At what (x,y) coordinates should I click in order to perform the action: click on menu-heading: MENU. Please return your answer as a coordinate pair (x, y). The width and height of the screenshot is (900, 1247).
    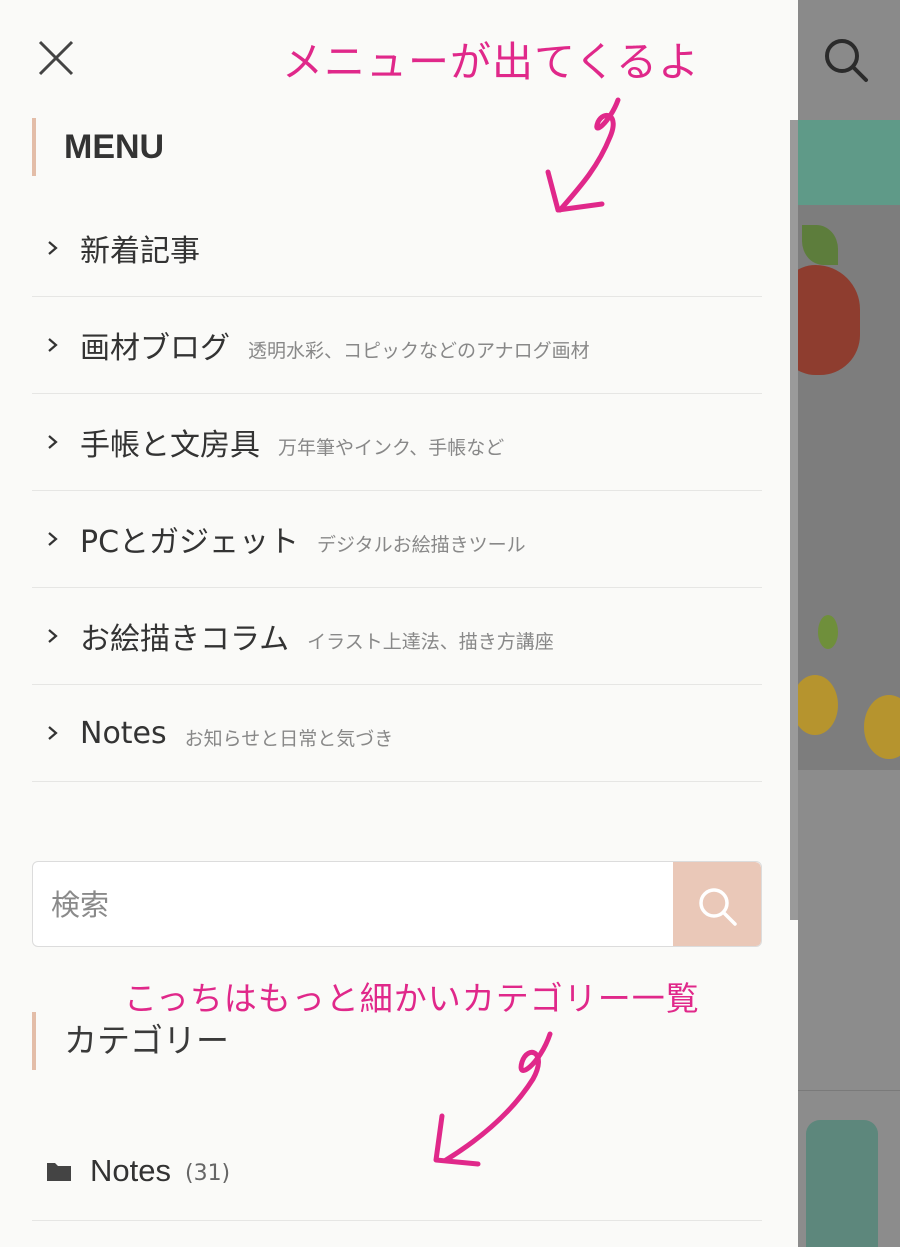
    Looking at the image, I should click on (98, 147).